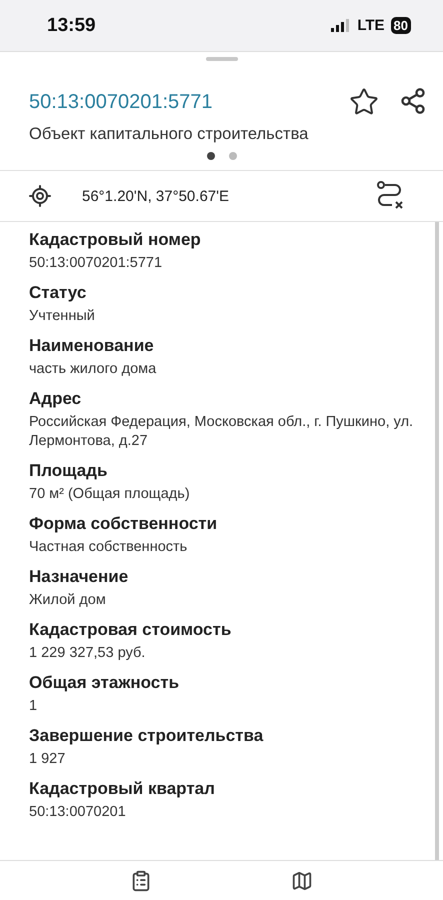  What do you see at coordinates (121, 102) in the screenshot?
I see `cadastral-number-title: 50:13:0070201:5771` at bounding box center [121, 102].